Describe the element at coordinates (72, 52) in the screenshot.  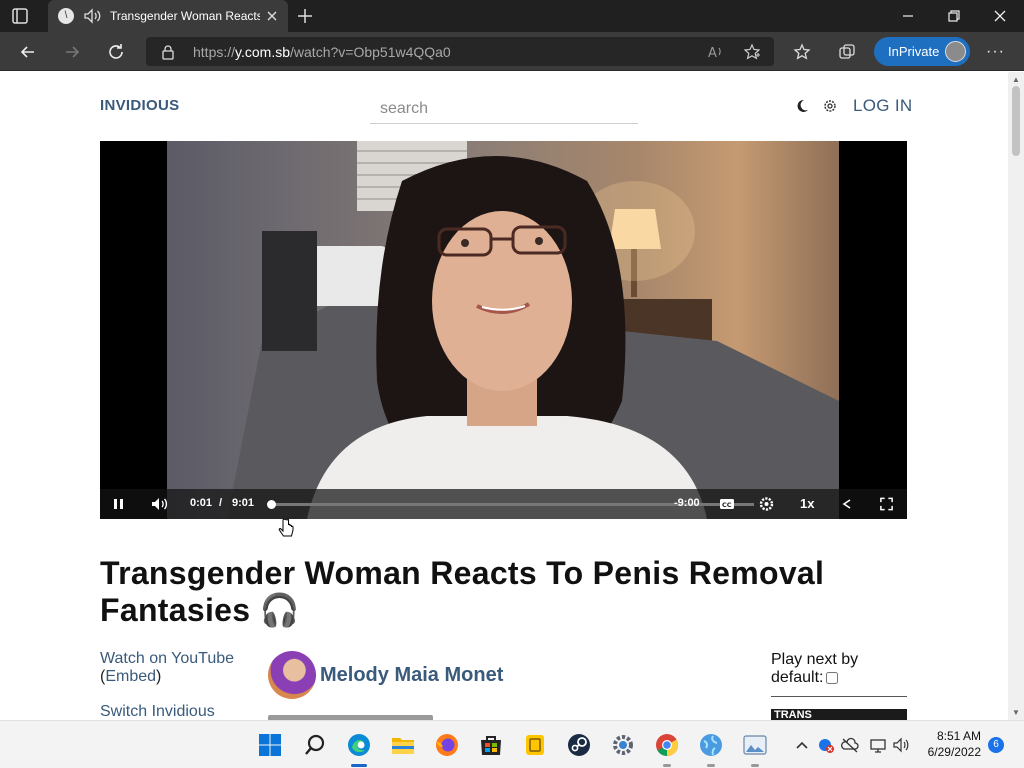
I see `forward-icon` at that location.